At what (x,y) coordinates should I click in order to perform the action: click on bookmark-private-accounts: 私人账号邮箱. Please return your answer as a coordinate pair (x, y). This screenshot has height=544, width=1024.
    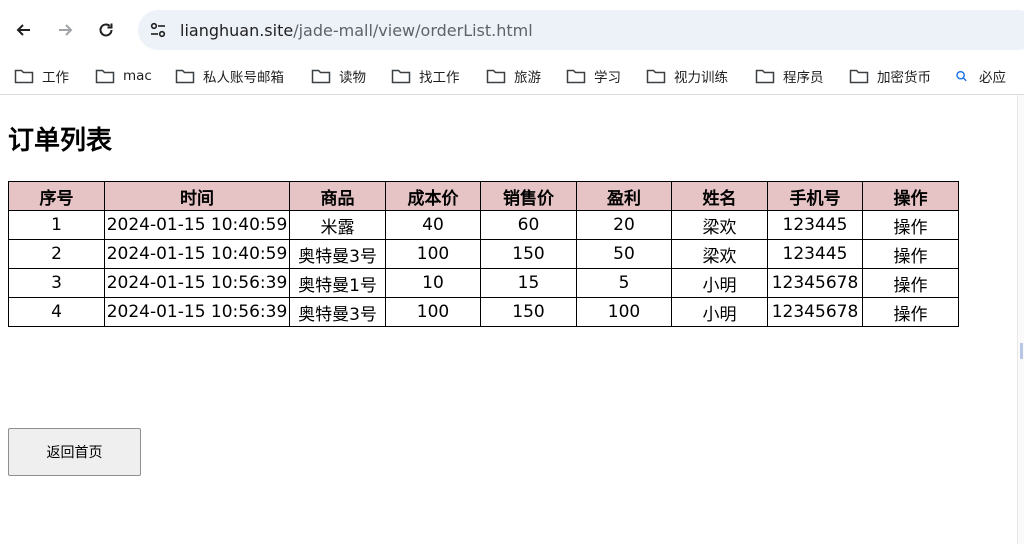
    Looking at the image, I should click on (229, 76).